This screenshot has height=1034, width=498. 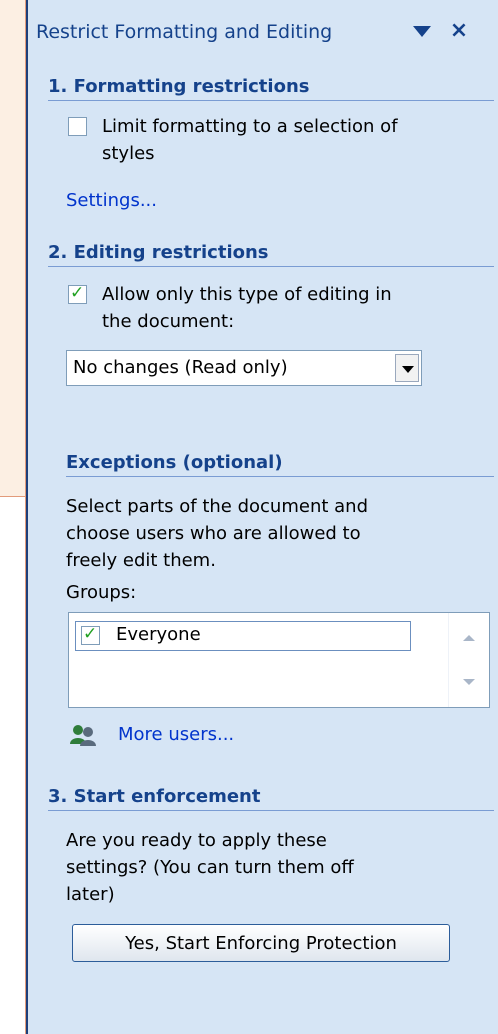 I want to click on enforcement-description: Are you ready to apply these, so click(x=196, y=840).